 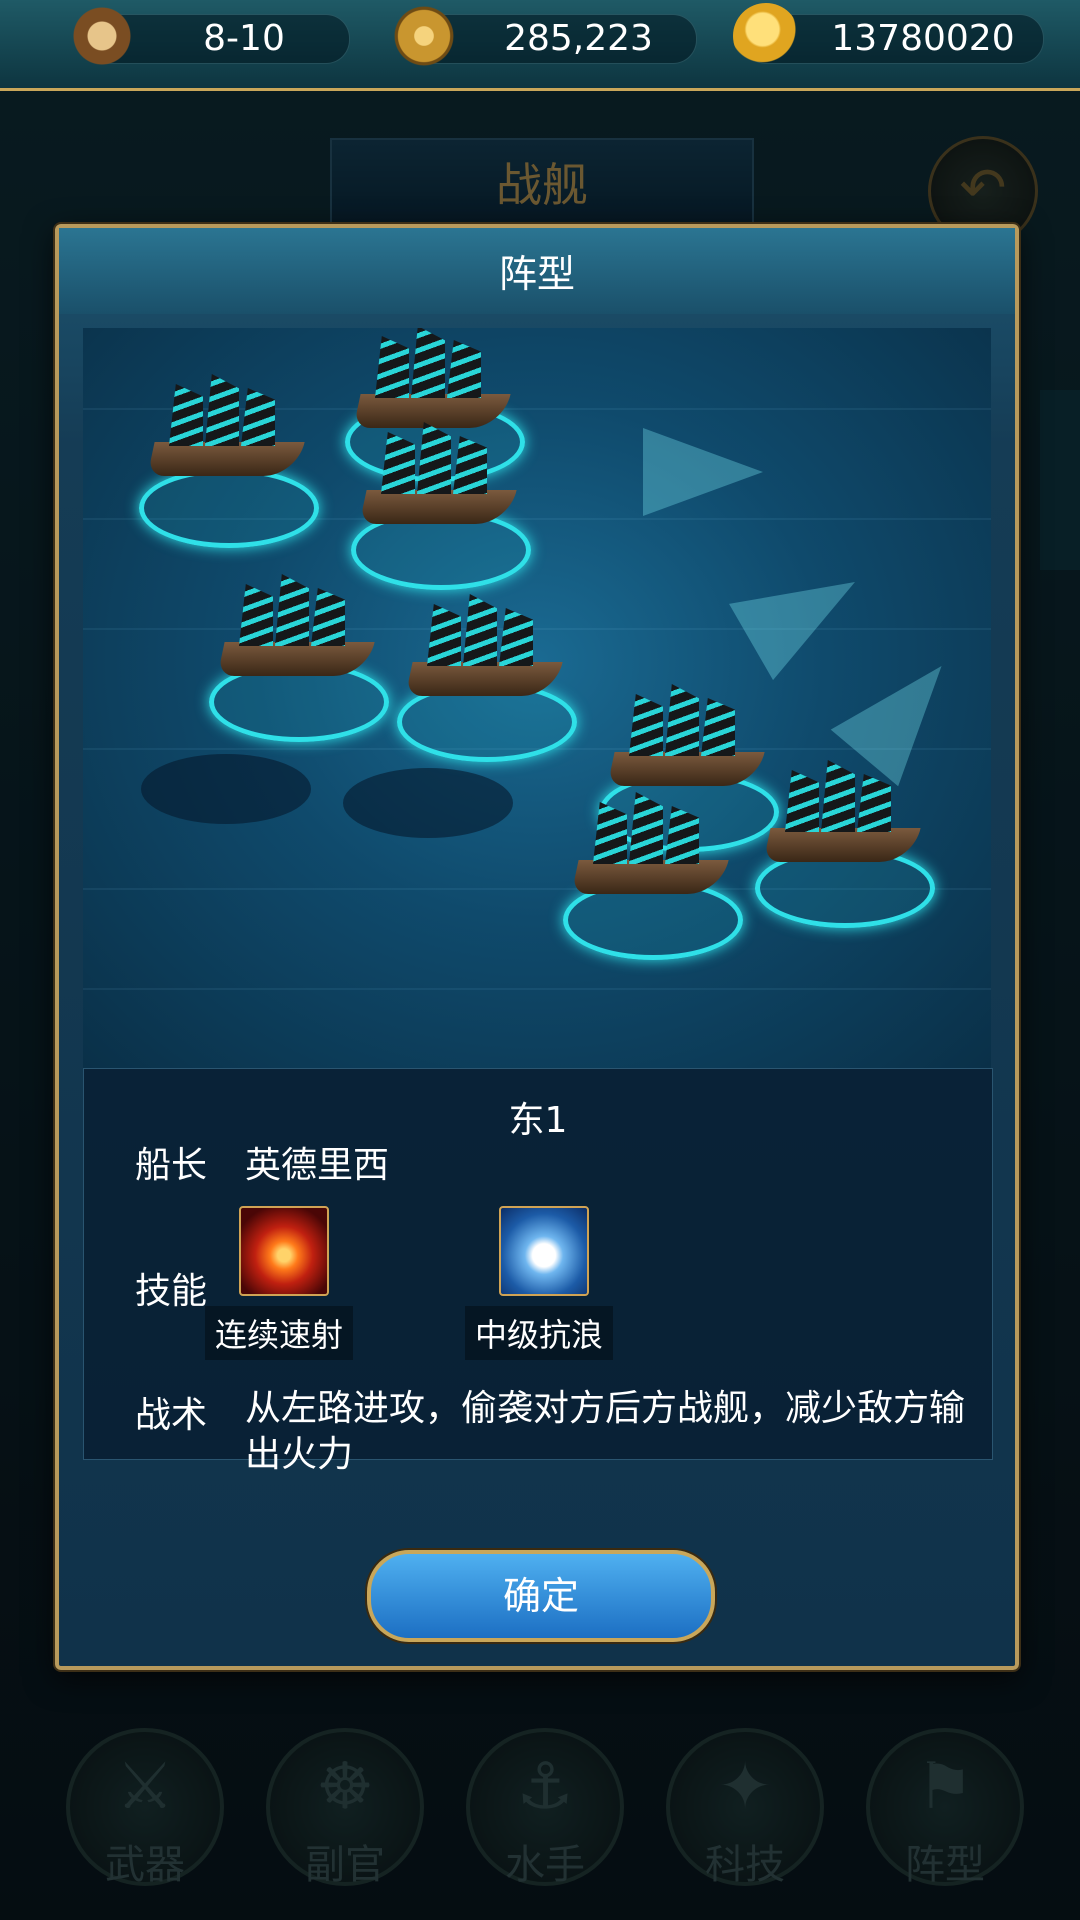 What do you see at coordinates (171, 1291) in the screenshot?
I see `skill-label: 技能` at bounding box center [171, 1291].